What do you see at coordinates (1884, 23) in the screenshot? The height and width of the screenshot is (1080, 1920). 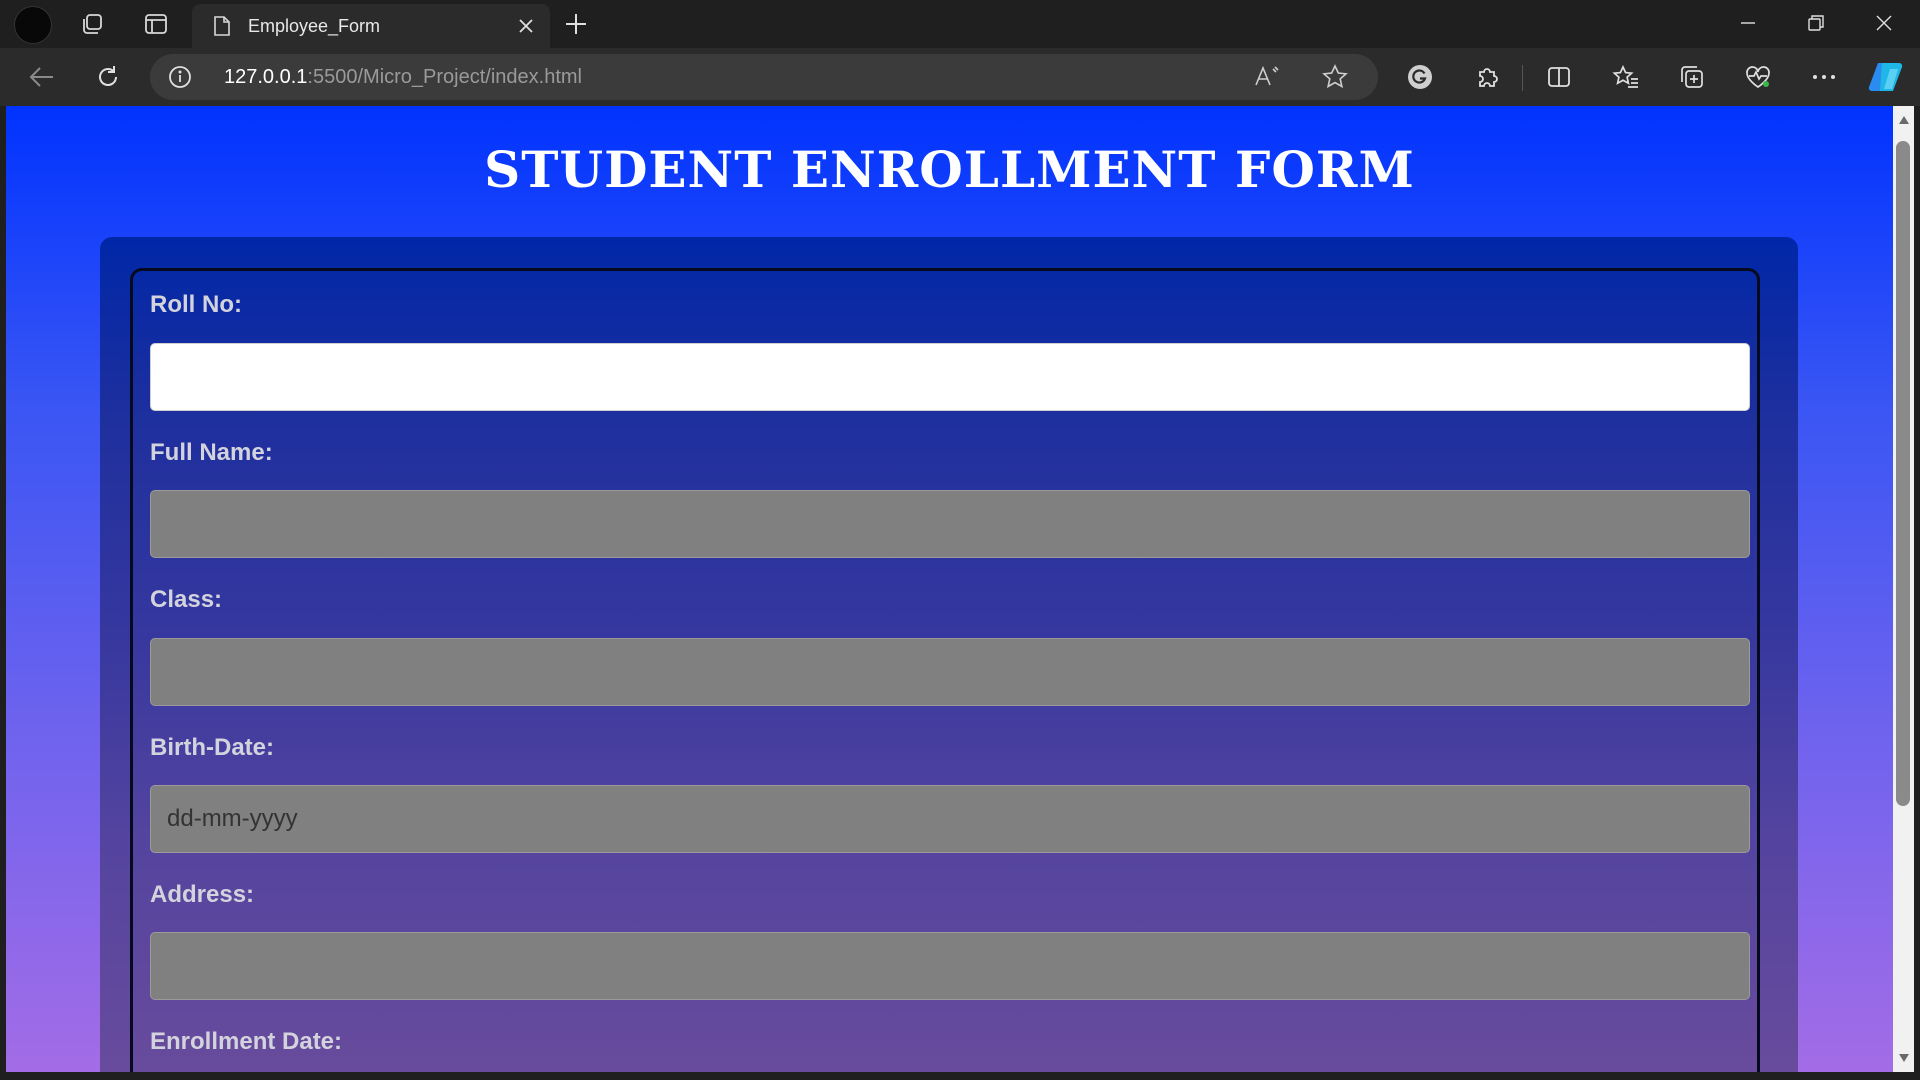 I see `window-close-icon` at bounding box center [1884, 23].